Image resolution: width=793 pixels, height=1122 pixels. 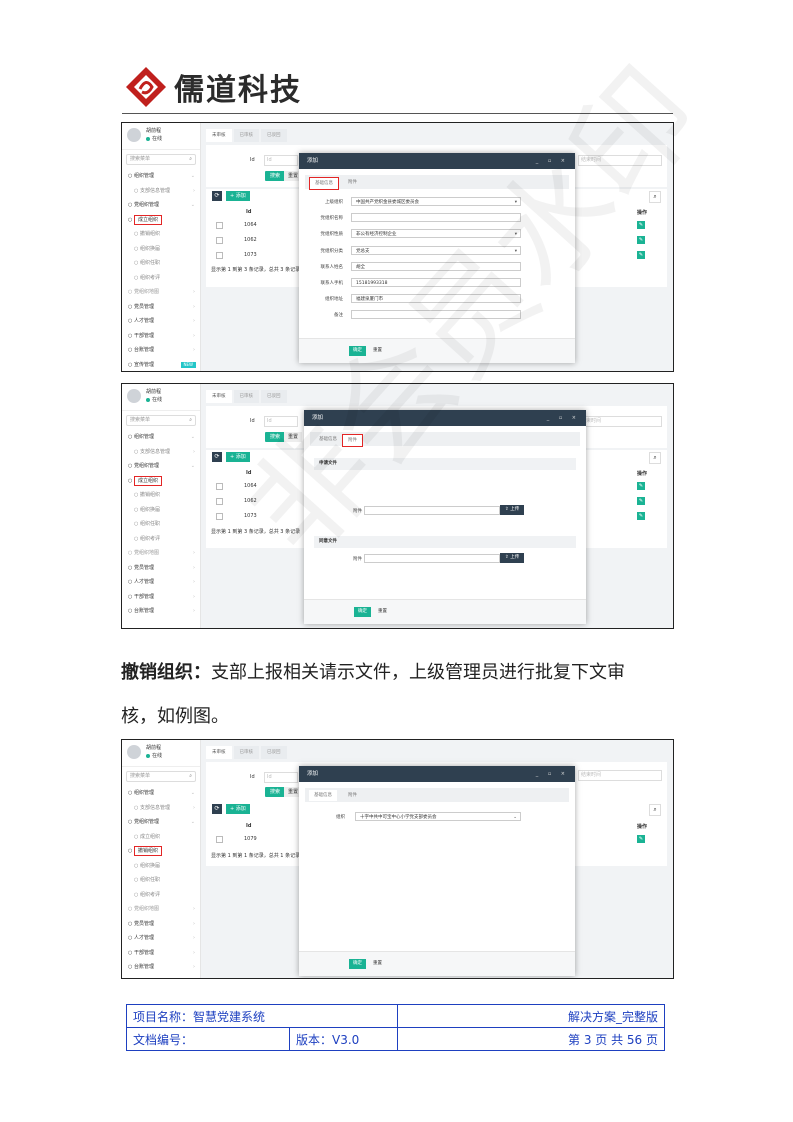 What do you see at coordinates (436, 266) in the screenshot?
I see `field-input: 胡全` at bounding box center [436, 266].